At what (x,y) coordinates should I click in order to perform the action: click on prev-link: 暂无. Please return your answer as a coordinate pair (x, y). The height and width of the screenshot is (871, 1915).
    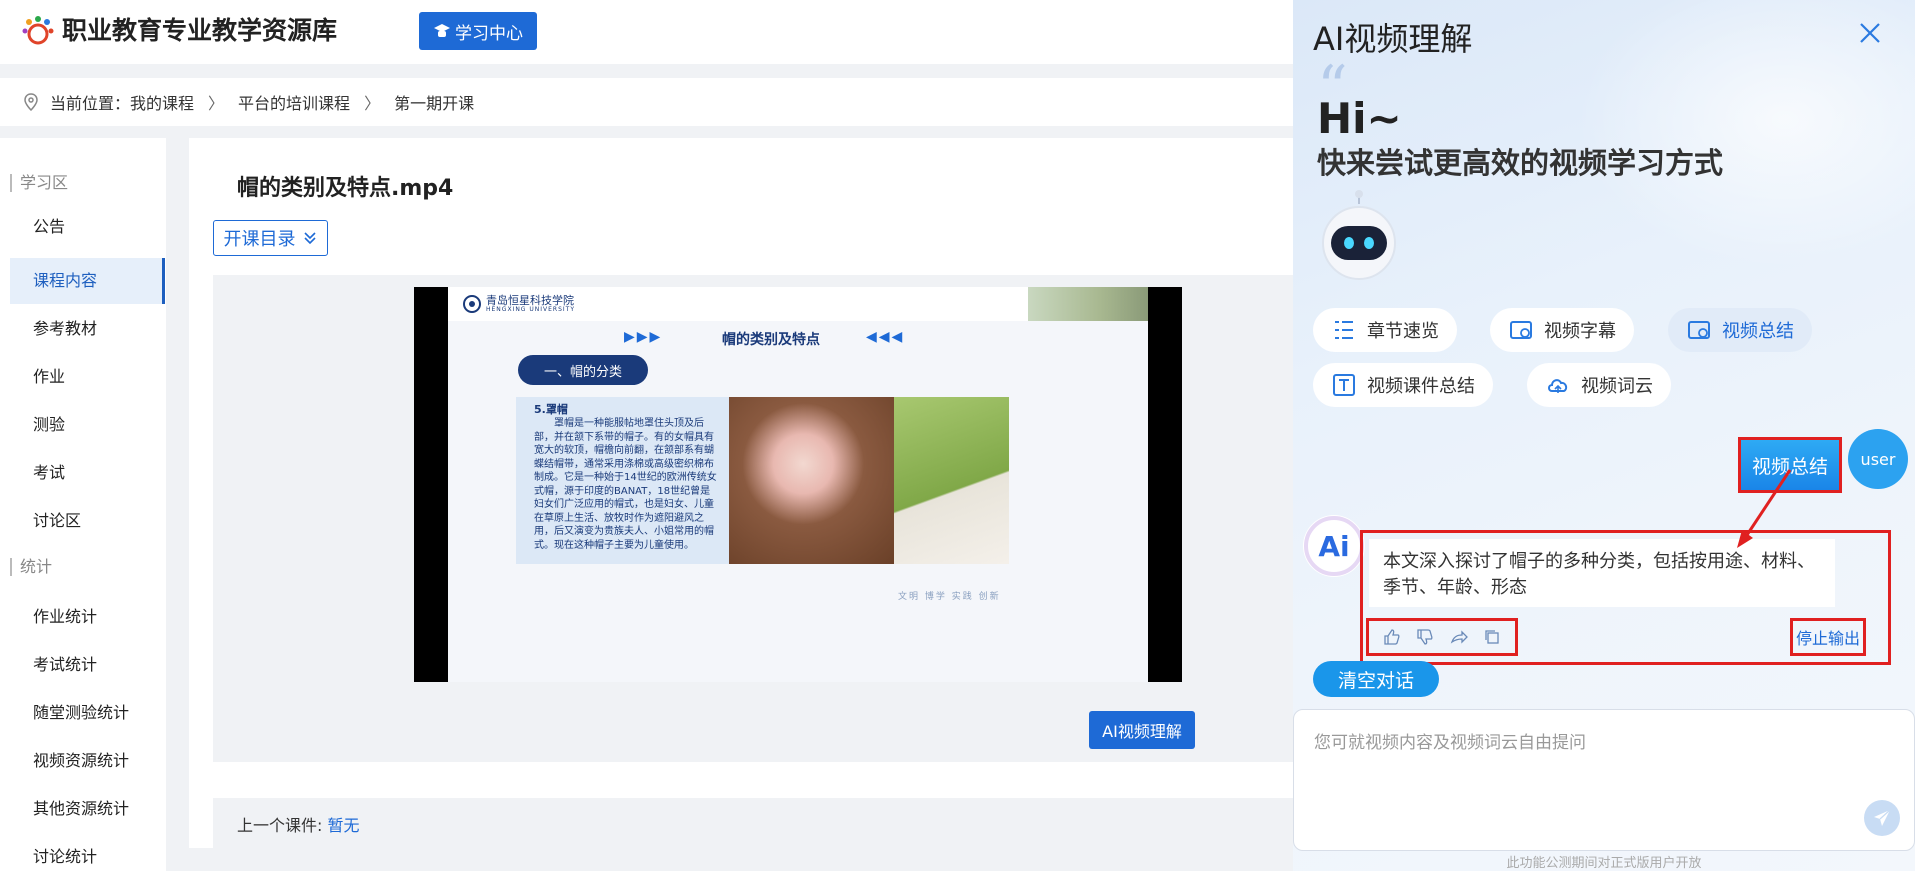
    Looking at the image, I should click on (344, 825).